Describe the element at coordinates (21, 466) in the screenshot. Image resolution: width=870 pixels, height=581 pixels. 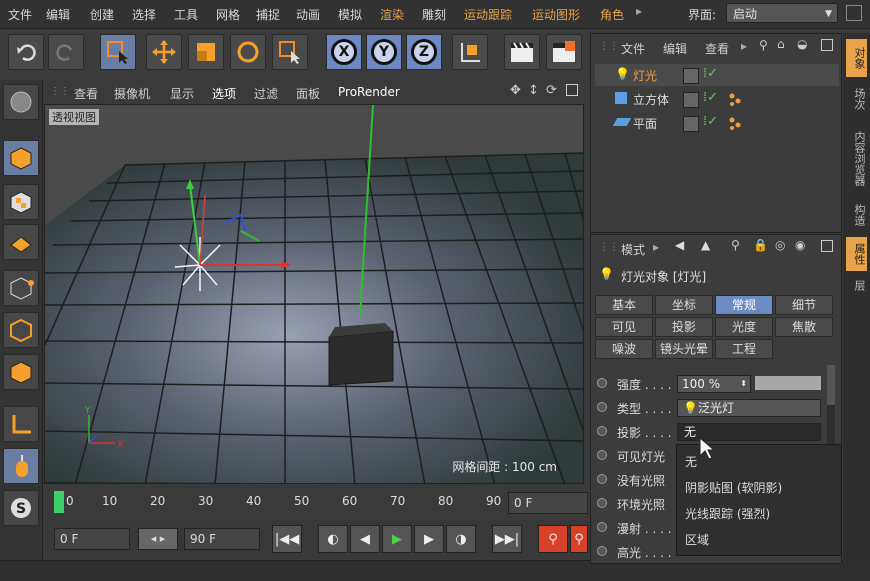
I see `tweak-mode-button` at that location.